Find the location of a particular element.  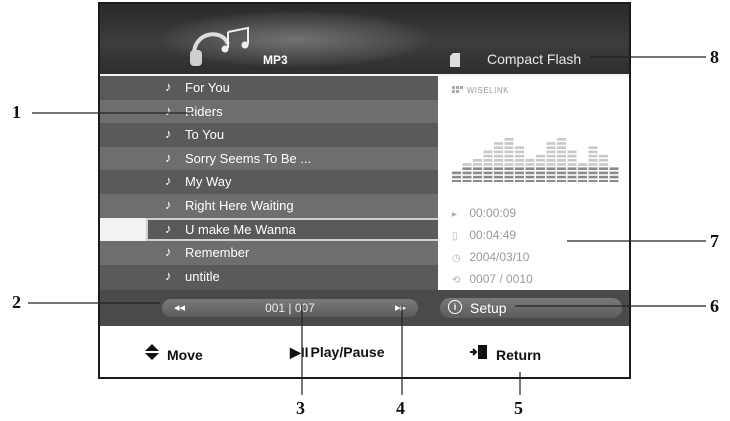

callout-3: 3 is located at coordinates (300, 408).